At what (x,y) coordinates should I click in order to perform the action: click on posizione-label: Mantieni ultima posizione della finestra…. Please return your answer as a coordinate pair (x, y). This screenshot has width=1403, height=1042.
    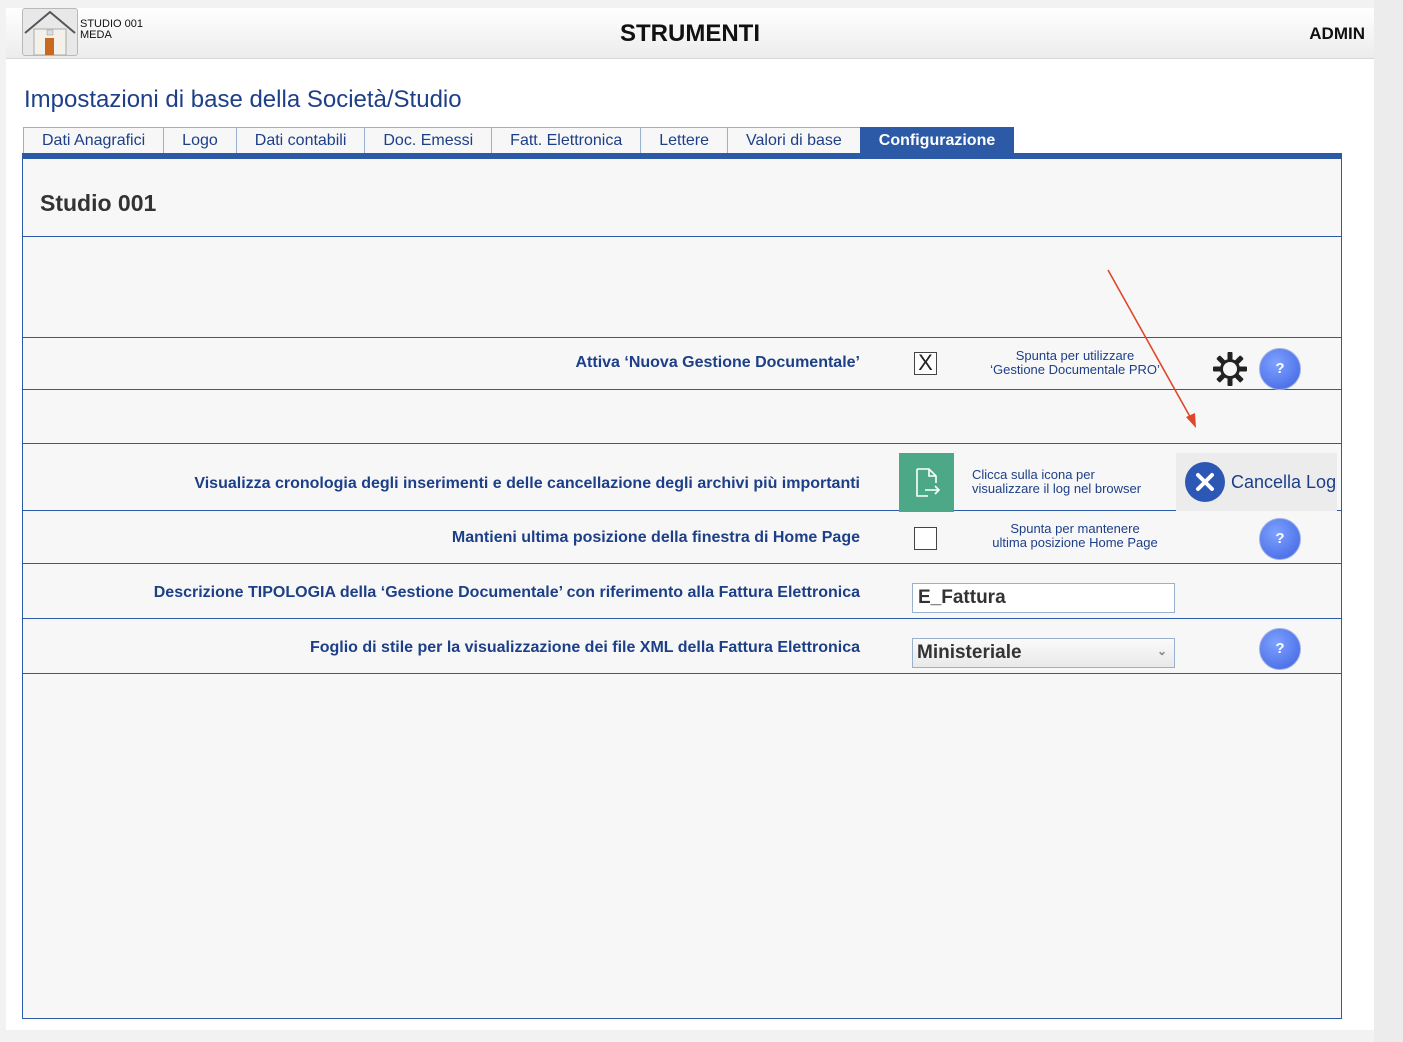
    Looking at the image, I should click on (655, 537).